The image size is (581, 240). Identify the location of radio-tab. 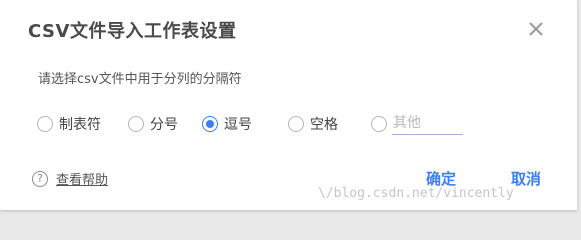
(45, 123).